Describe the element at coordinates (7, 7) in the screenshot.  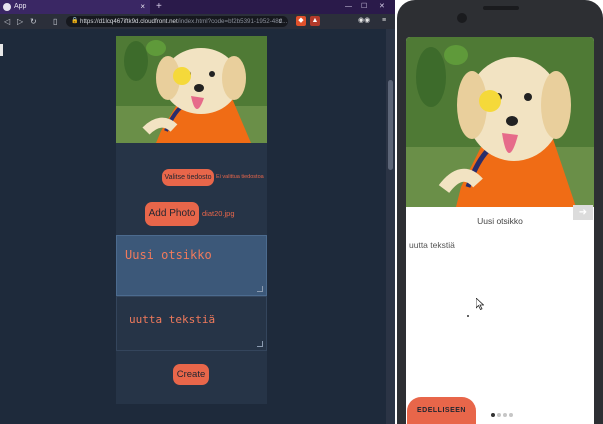
I see `globe-icon` at that location.